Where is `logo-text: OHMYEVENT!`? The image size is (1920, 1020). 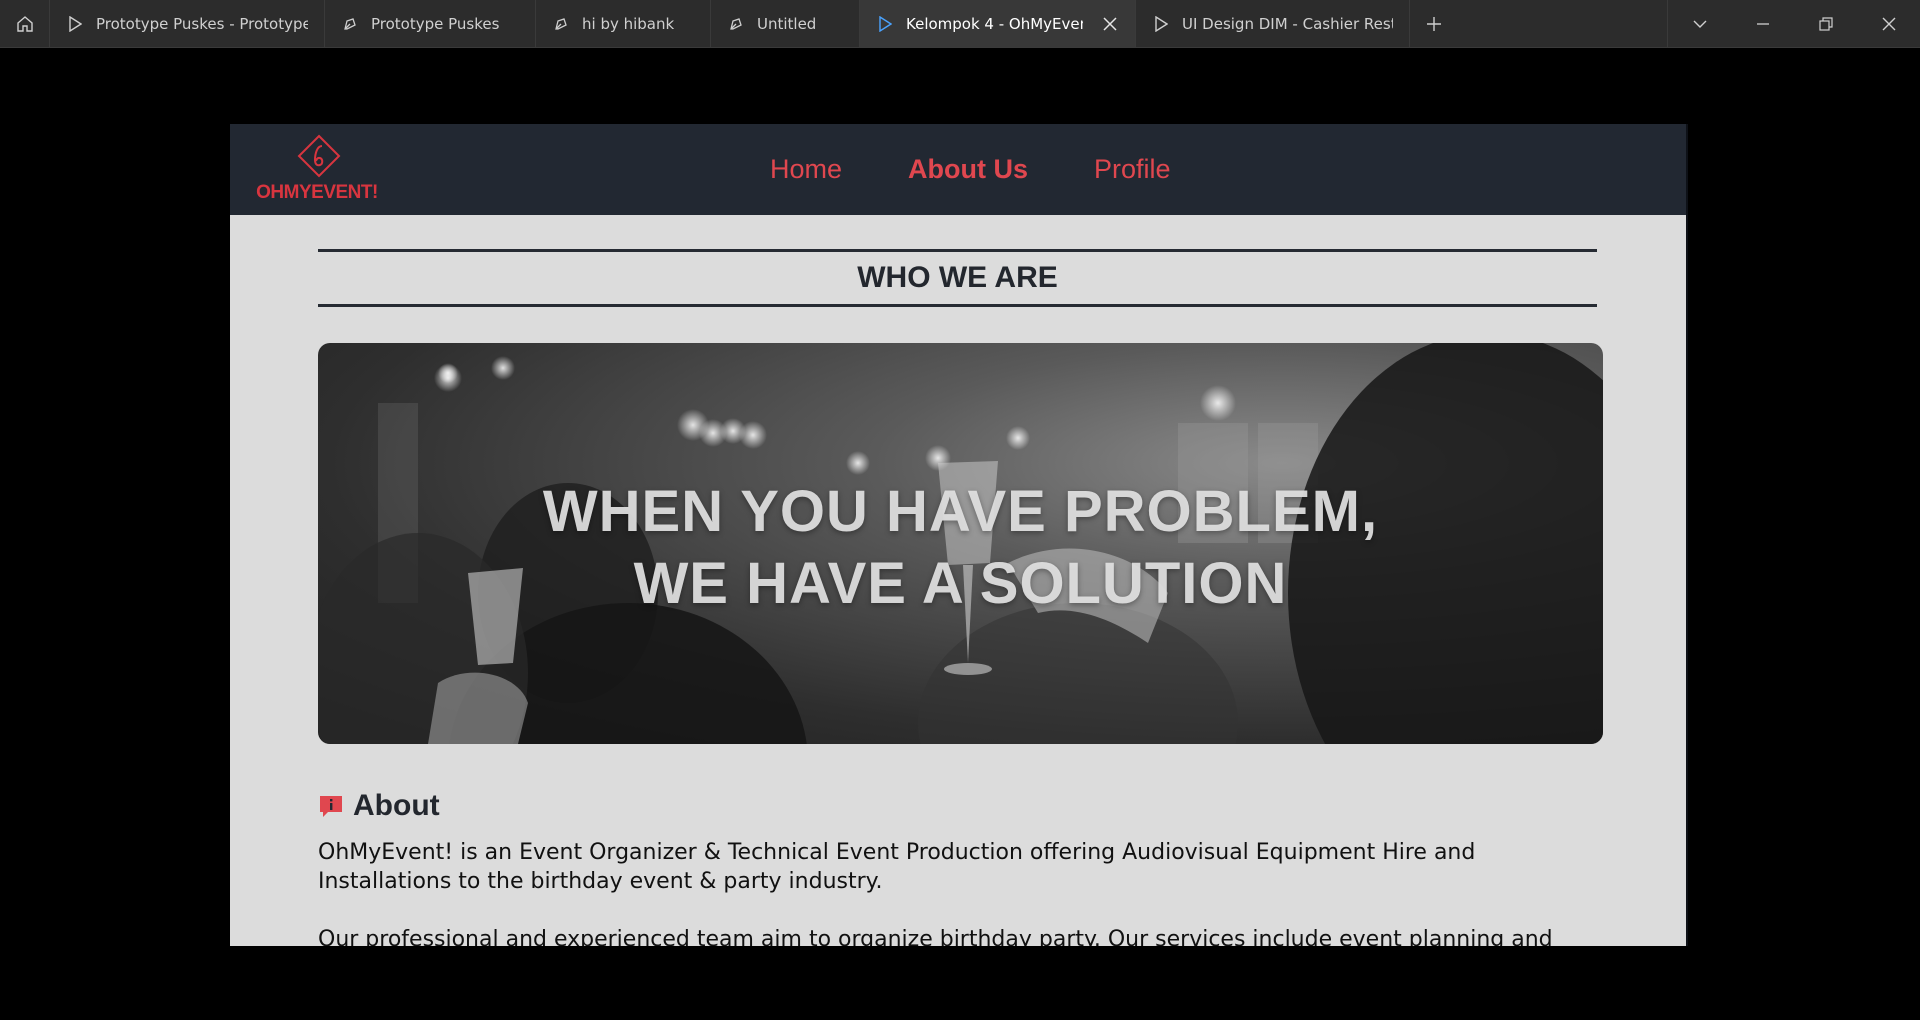 logo-text: OHMYEVENT! is located at coordinates (317, 192).